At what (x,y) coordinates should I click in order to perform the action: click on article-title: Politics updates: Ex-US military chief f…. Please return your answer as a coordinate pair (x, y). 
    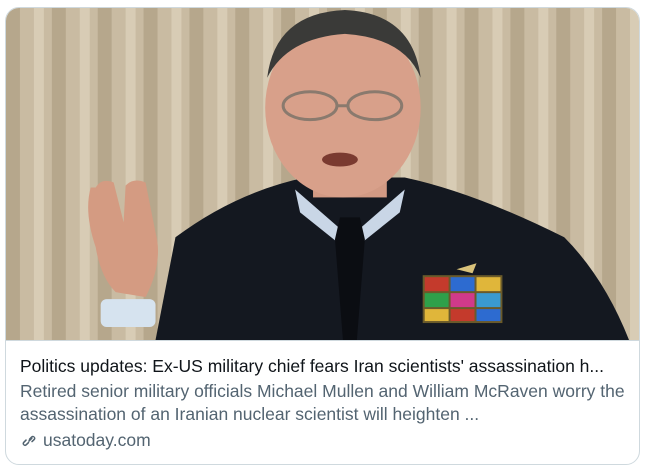
    Looking at the image, I should click on (322, 366).